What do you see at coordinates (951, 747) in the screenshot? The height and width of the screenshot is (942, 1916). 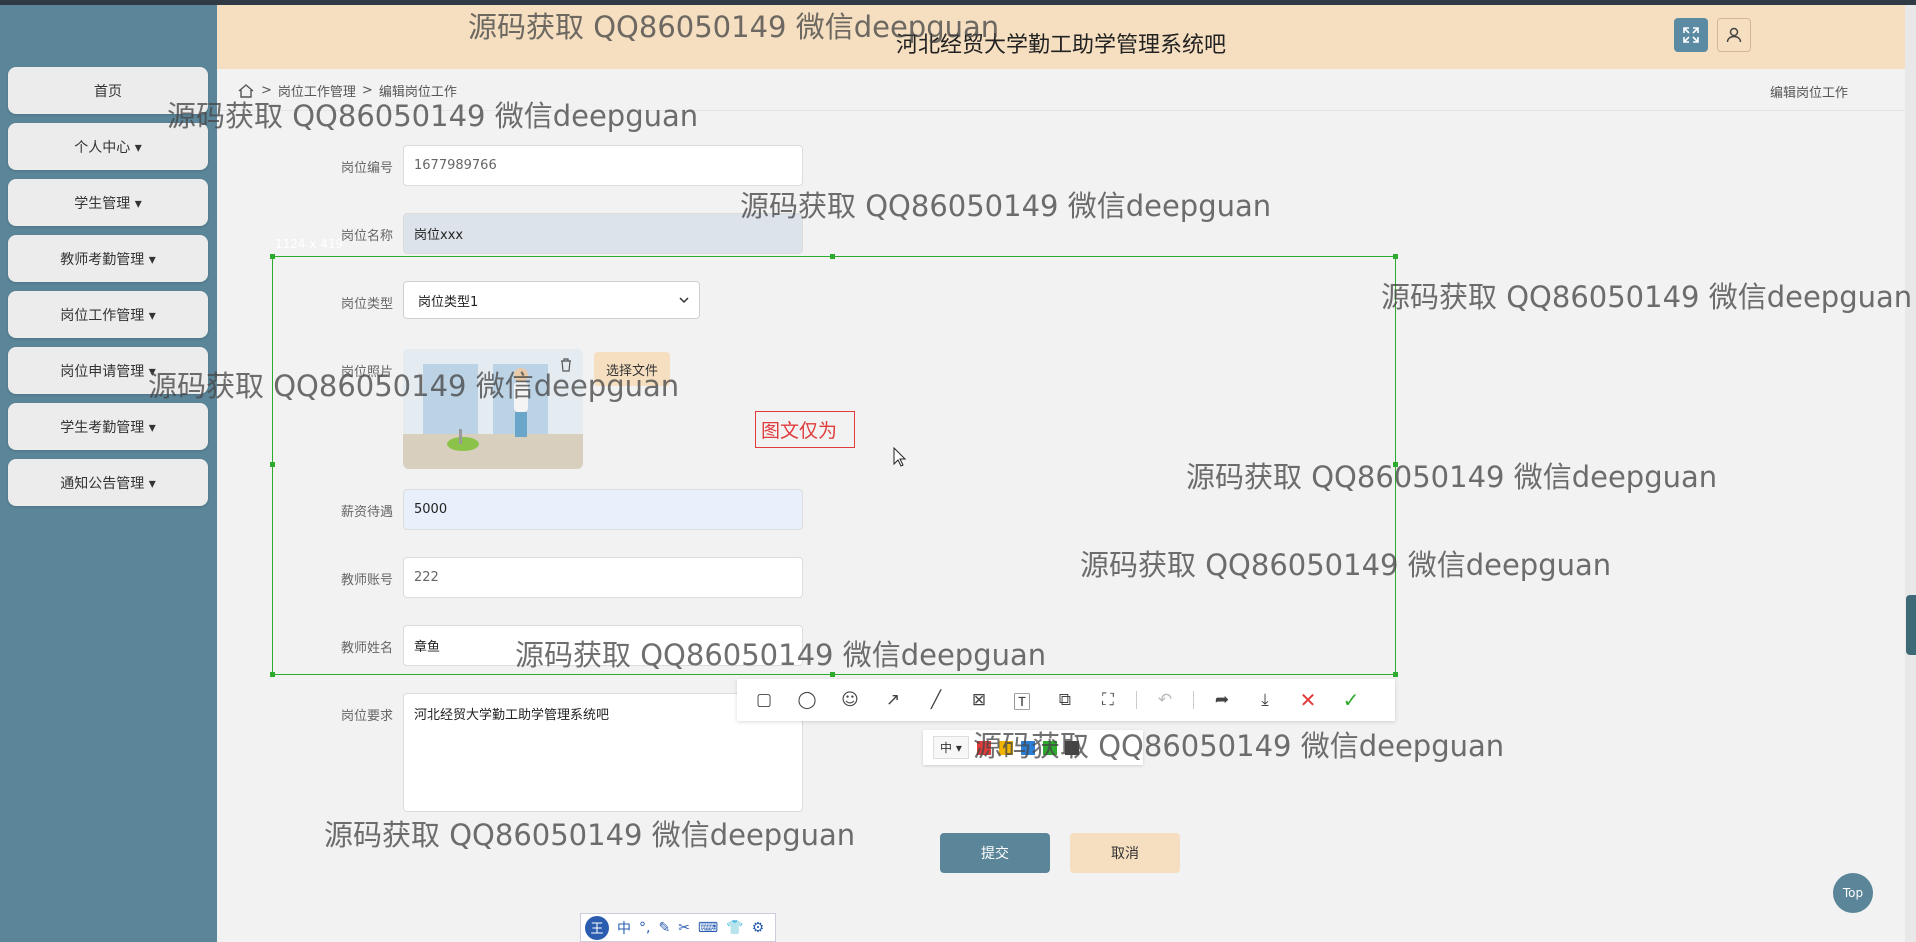 I see `font-size-select: 中 ▾` at bounding box center [951, 747].